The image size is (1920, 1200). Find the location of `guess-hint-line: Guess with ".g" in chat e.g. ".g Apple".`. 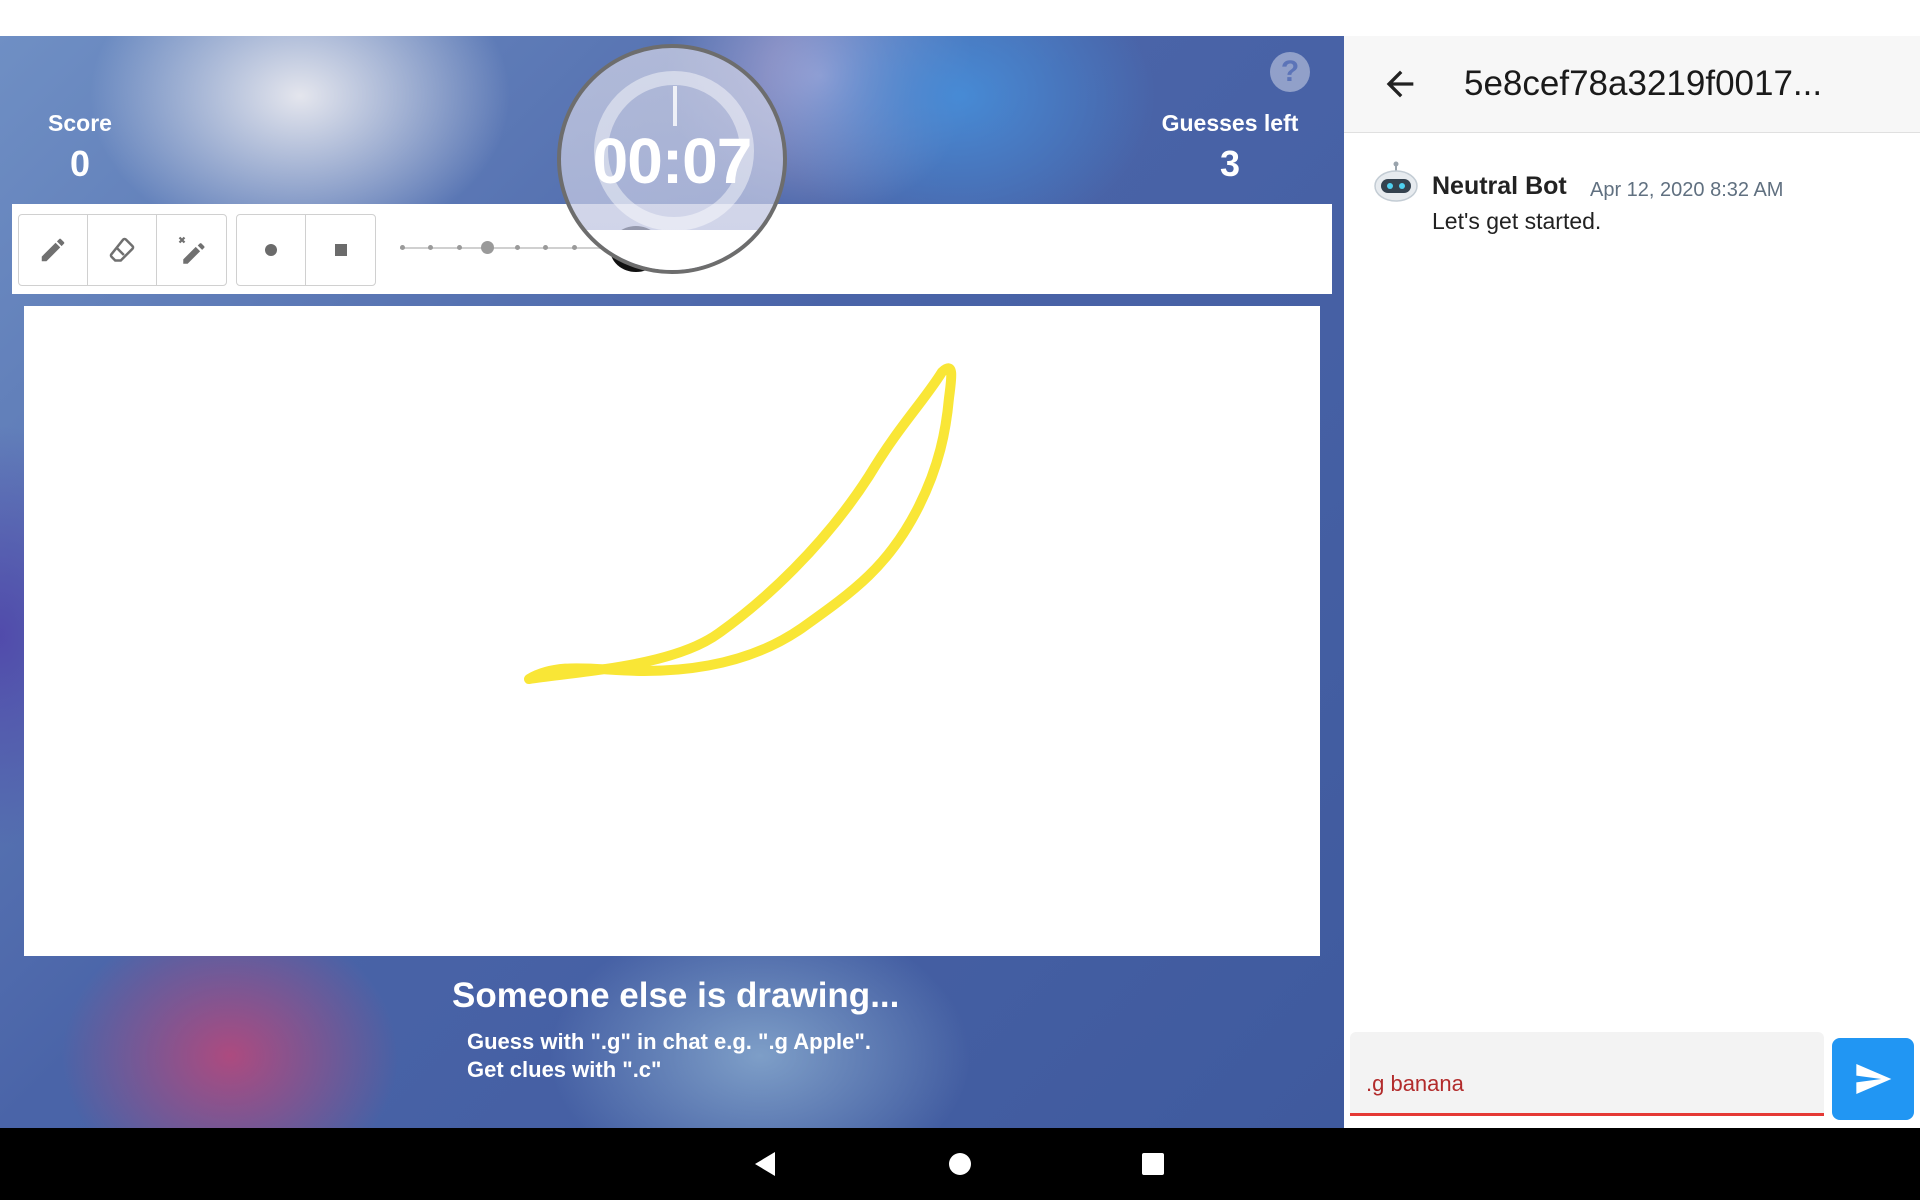

guess-hint-line: Guess with ".g" in chat e.g. ".g Apple". is located at coordinates (669, 1041).